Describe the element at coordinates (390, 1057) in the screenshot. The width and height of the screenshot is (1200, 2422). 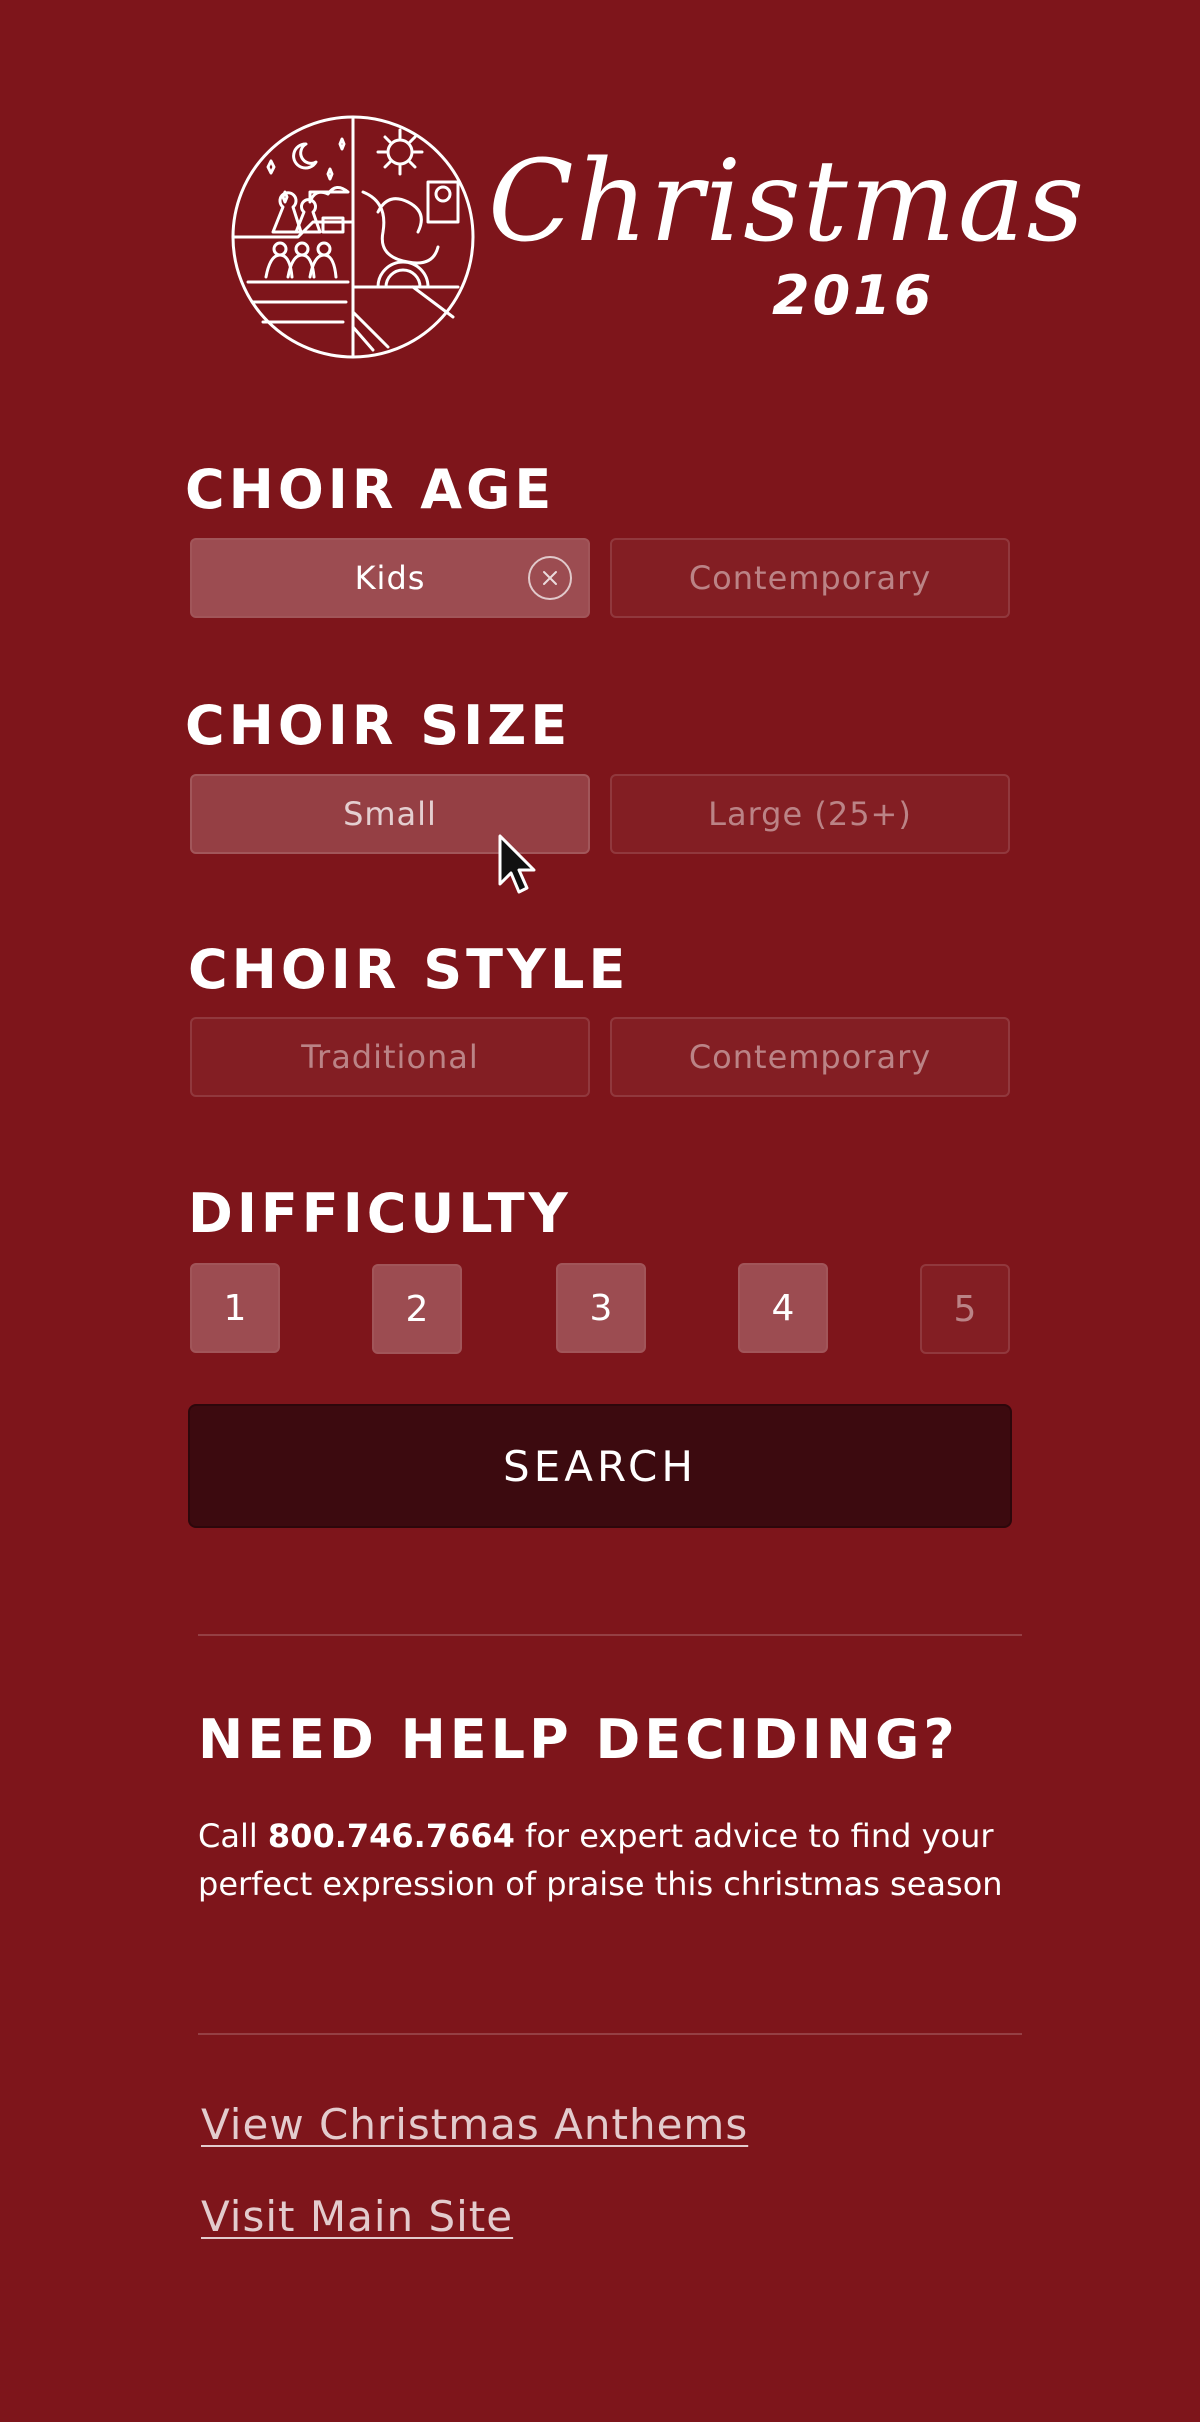
I see `choir-style-option-traditional: Traditional` at that location.